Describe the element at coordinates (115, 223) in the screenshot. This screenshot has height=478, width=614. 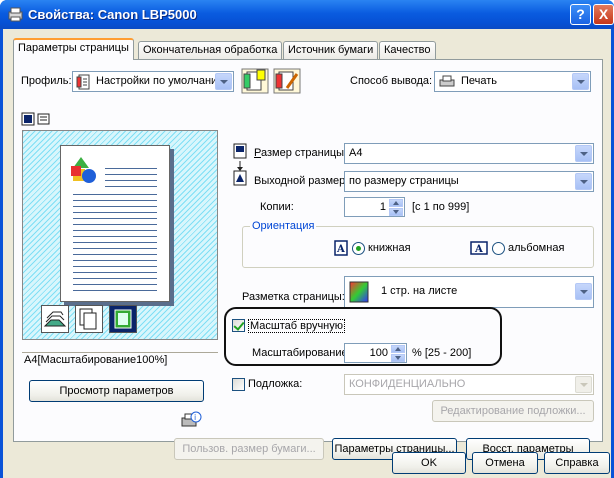
I see `preview-page` at that location.